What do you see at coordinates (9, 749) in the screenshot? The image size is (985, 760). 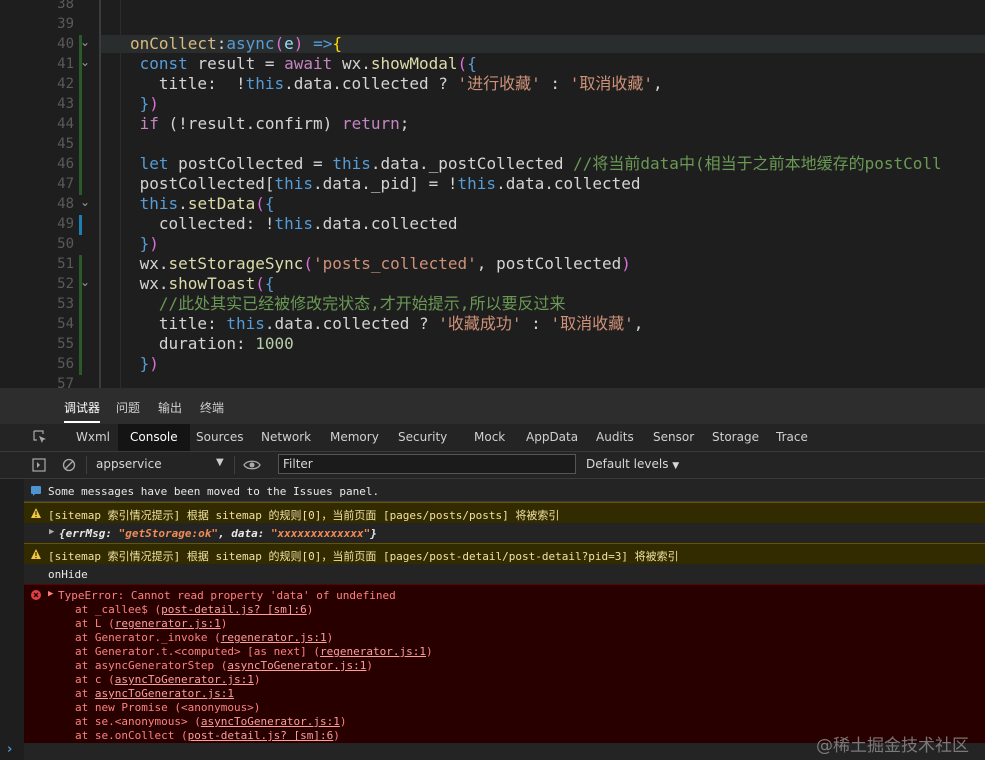 I see `console-prompt-chevron-icon: ›` at bounding box center [9, 749].